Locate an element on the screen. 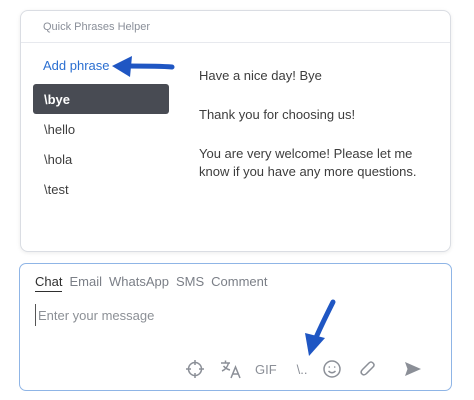 Image resolution: width=474 pixels, height=400 pixels. phrase-item-hello: \hello is located at coordinates (101, 129).